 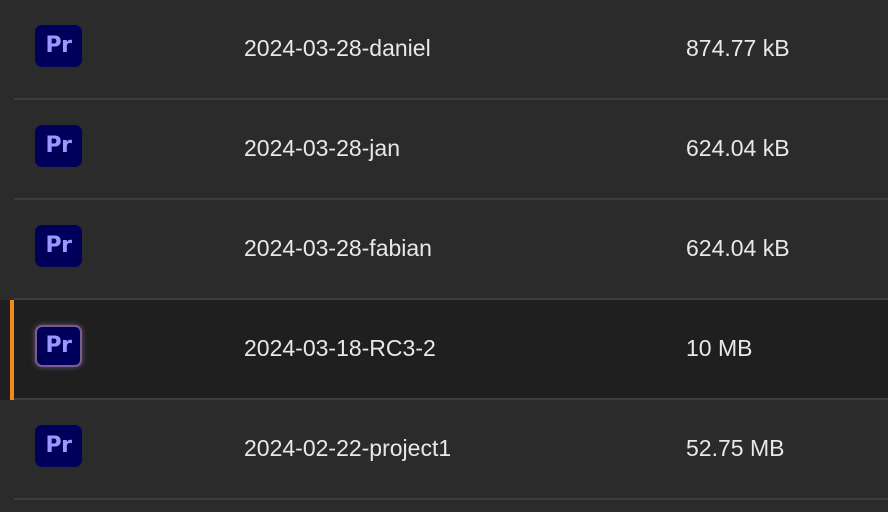 I want to click on file-size: 52.75 MB, so click(x=735, y=448).